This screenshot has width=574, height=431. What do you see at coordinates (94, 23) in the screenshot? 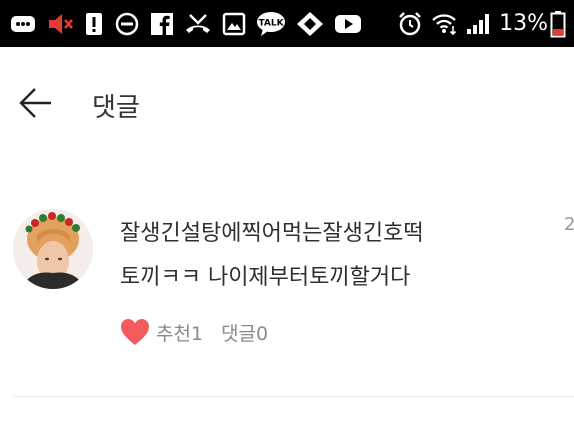
I see `alert-icon` at bounding box center [94, 23].